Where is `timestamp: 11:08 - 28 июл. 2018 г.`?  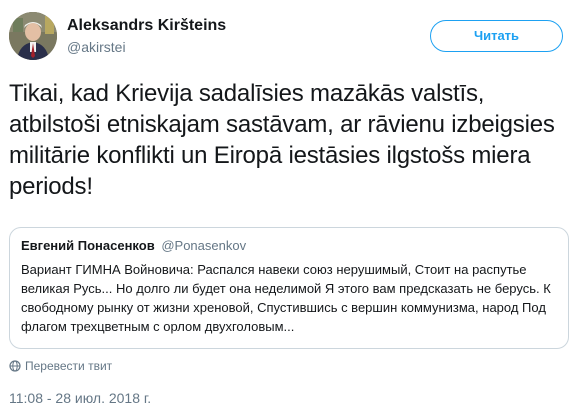
timestamp: 11:08 - 28 июл. 2018 г. is located at coordinates (80, 398).